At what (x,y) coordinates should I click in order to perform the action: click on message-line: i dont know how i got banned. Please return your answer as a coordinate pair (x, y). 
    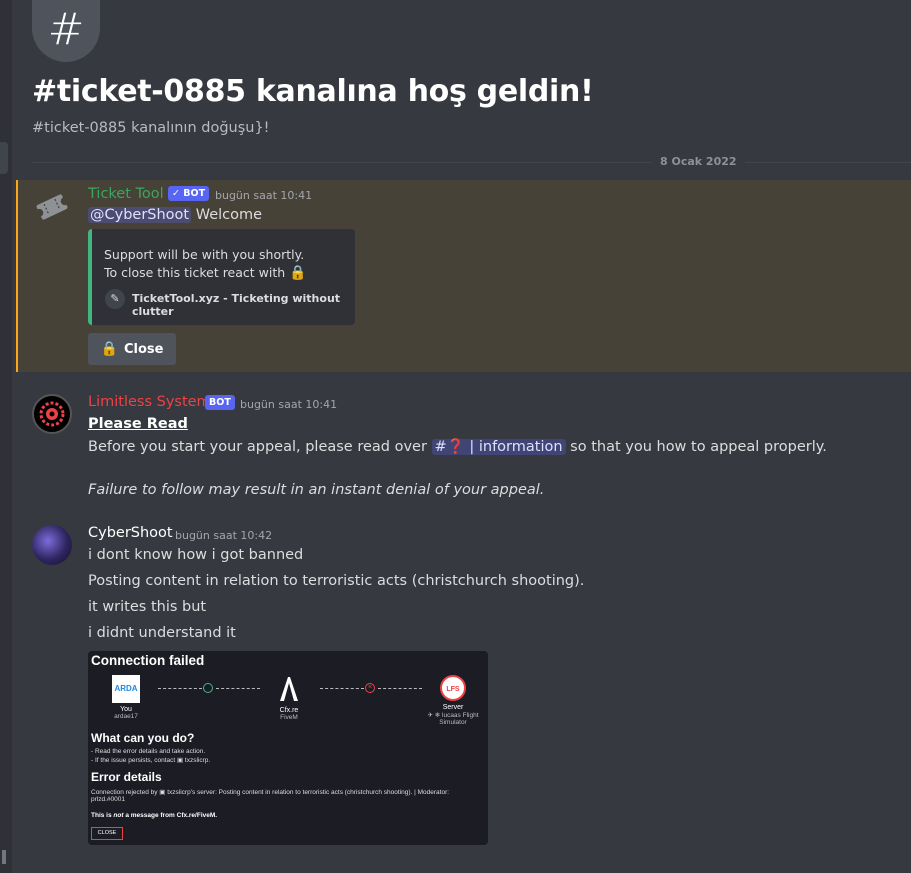
    Looking at the image, I should click on (196, 555).